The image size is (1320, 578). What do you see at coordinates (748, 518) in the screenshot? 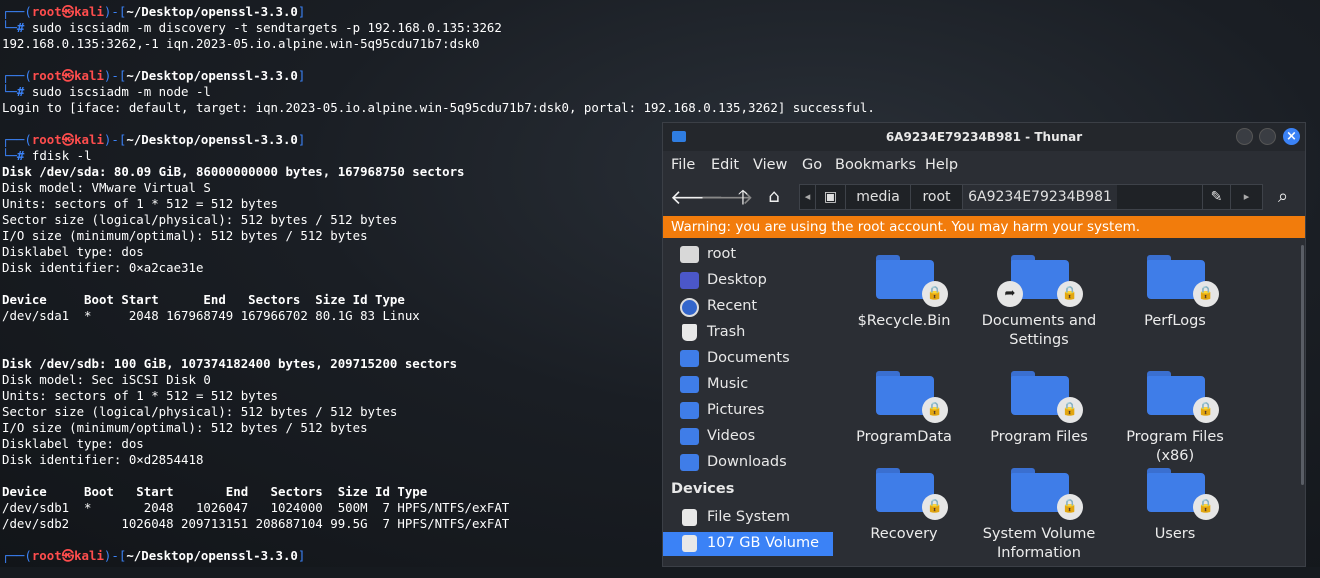
I see `sidebar-item-file-system: File System` at bounding box center [748, 518].